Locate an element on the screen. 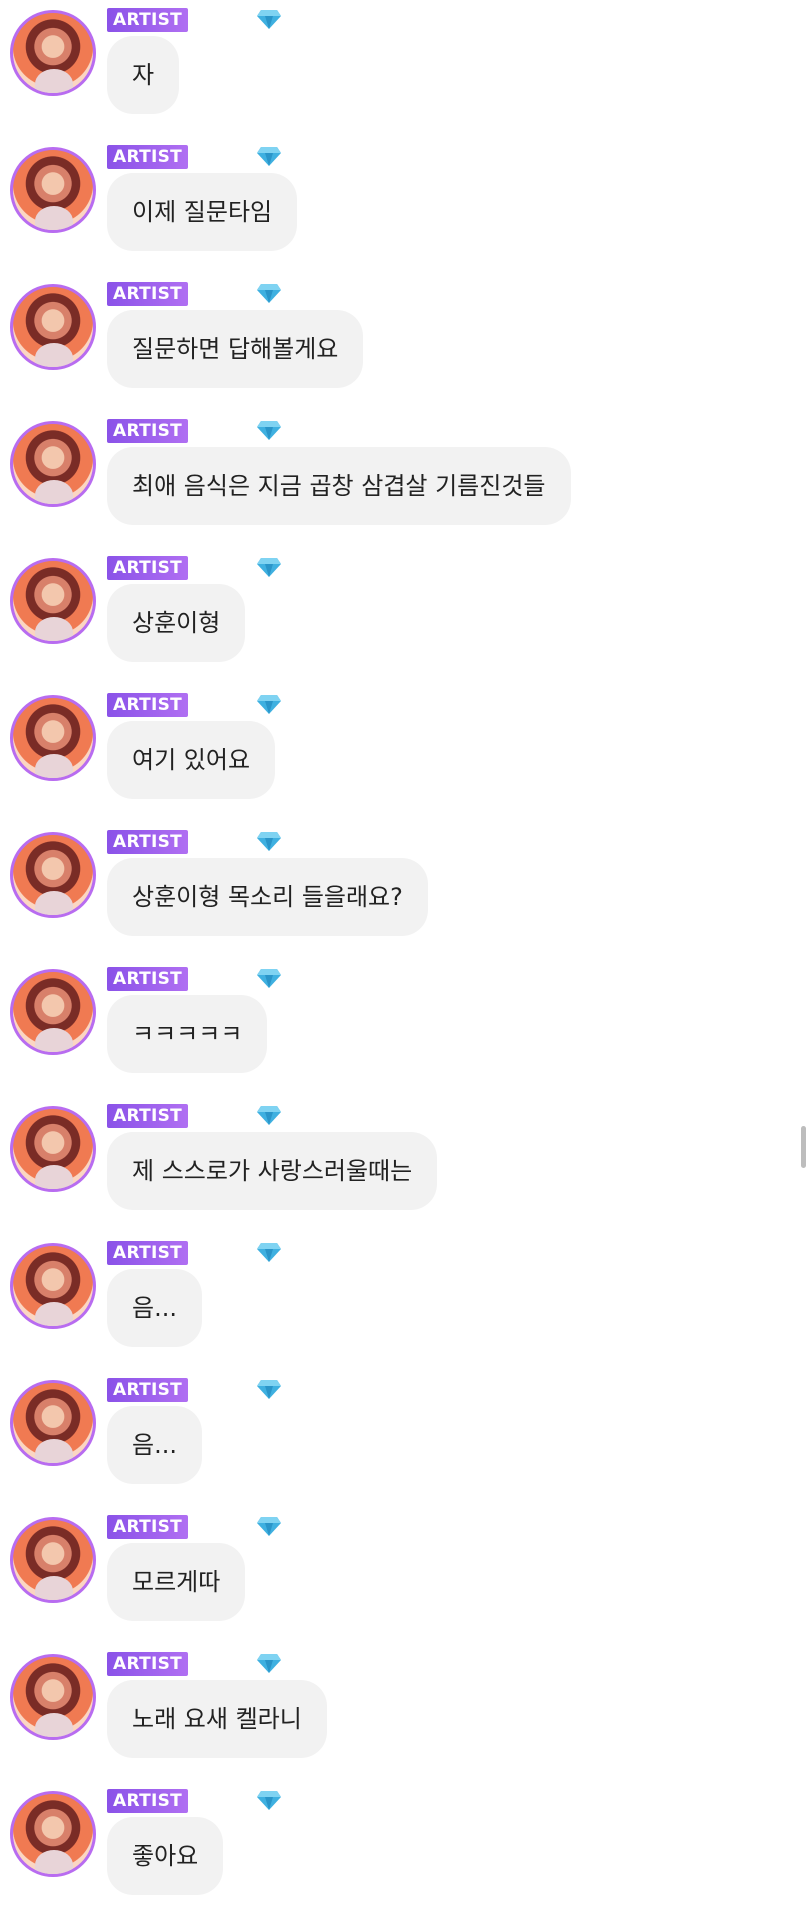  message-bubble: 상훈이형 is located at coordinates (176, 623).